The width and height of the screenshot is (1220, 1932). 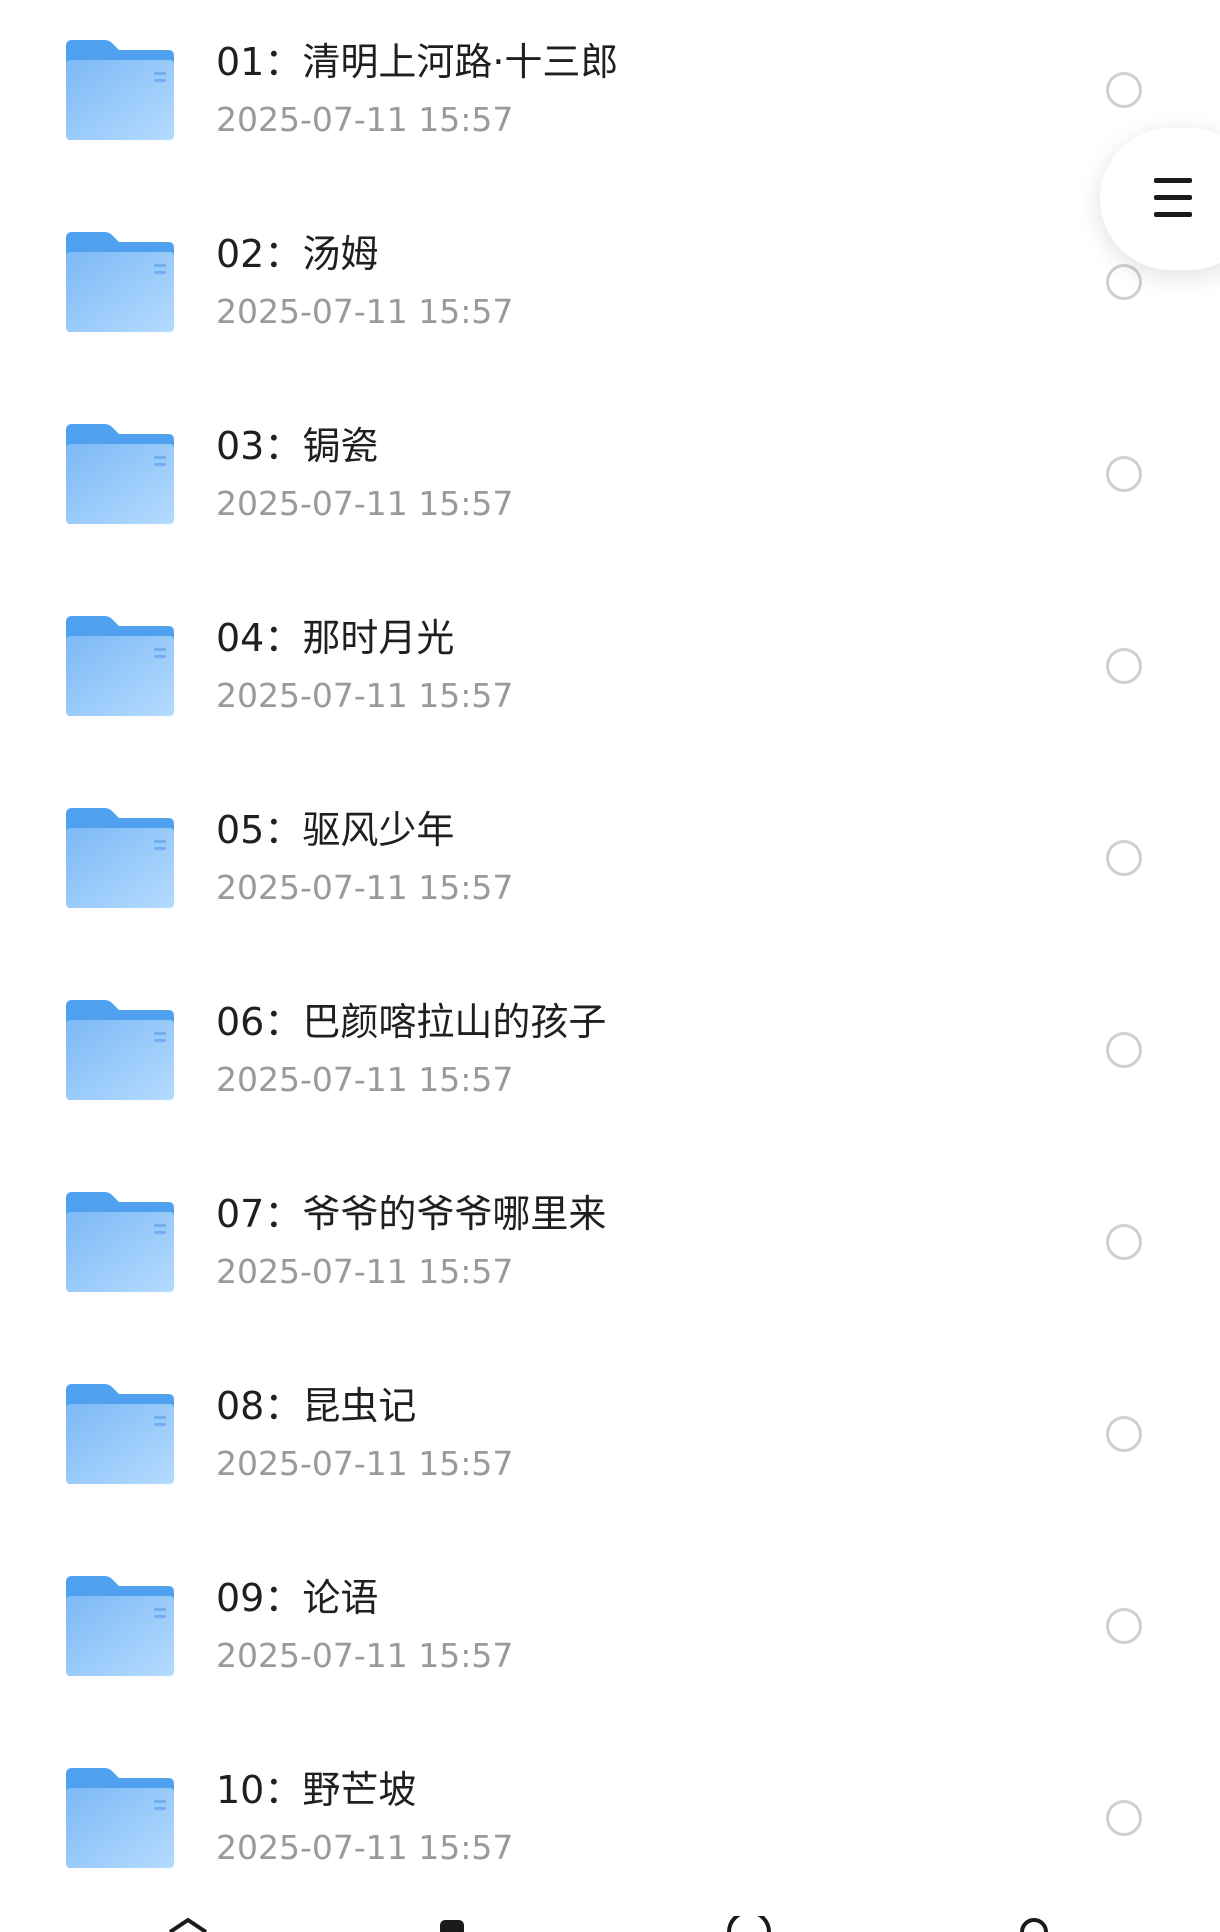 I want to click on home-icon, so click(x=188, y=1924).